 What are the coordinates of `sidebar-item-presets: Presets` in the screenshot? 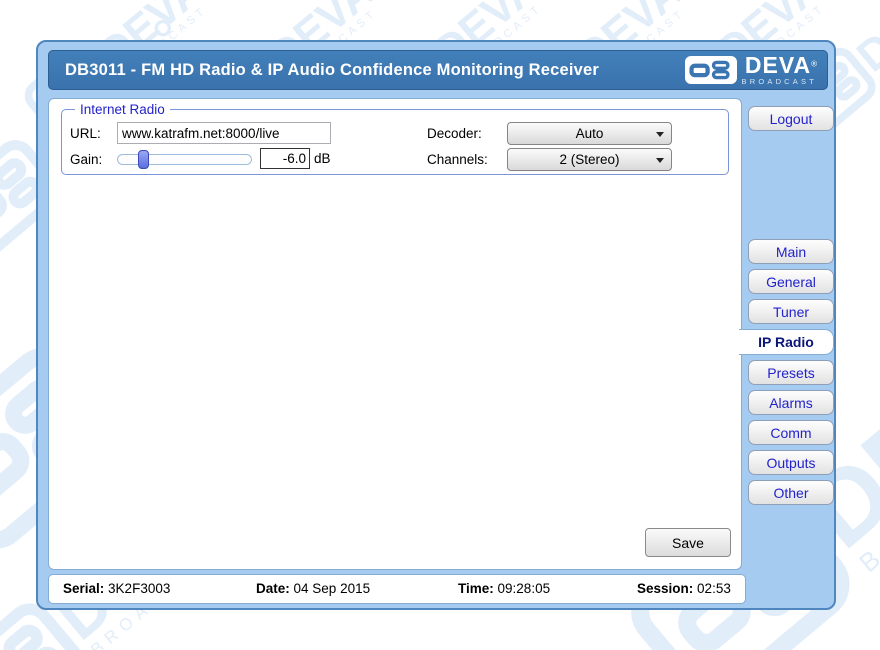 It's located at (791, 372).